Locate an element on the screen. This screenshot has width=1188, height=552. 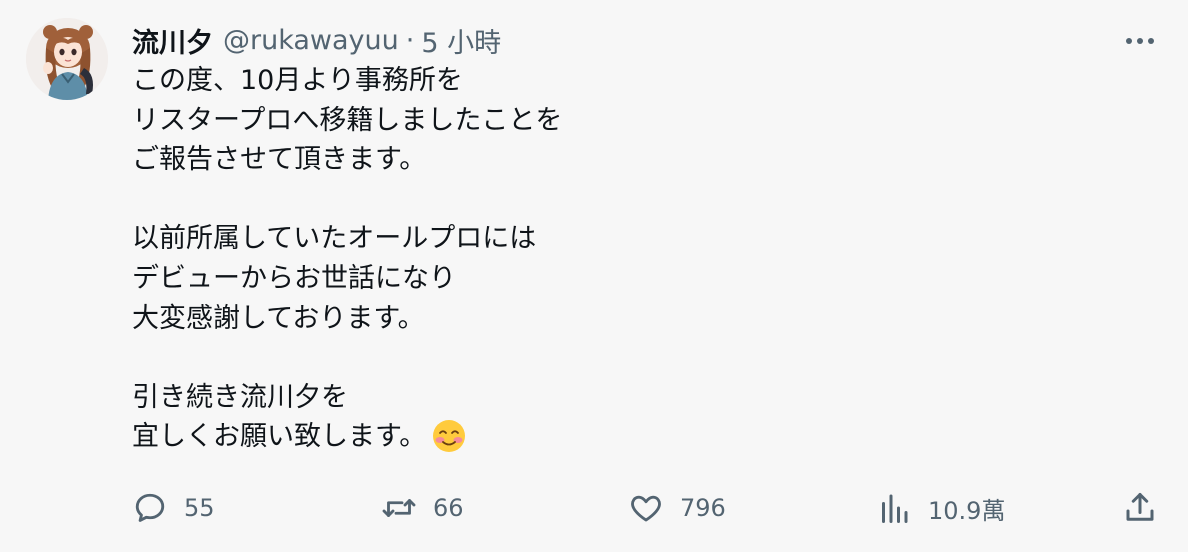
retweet-icon is located at coordinates (399, 508).